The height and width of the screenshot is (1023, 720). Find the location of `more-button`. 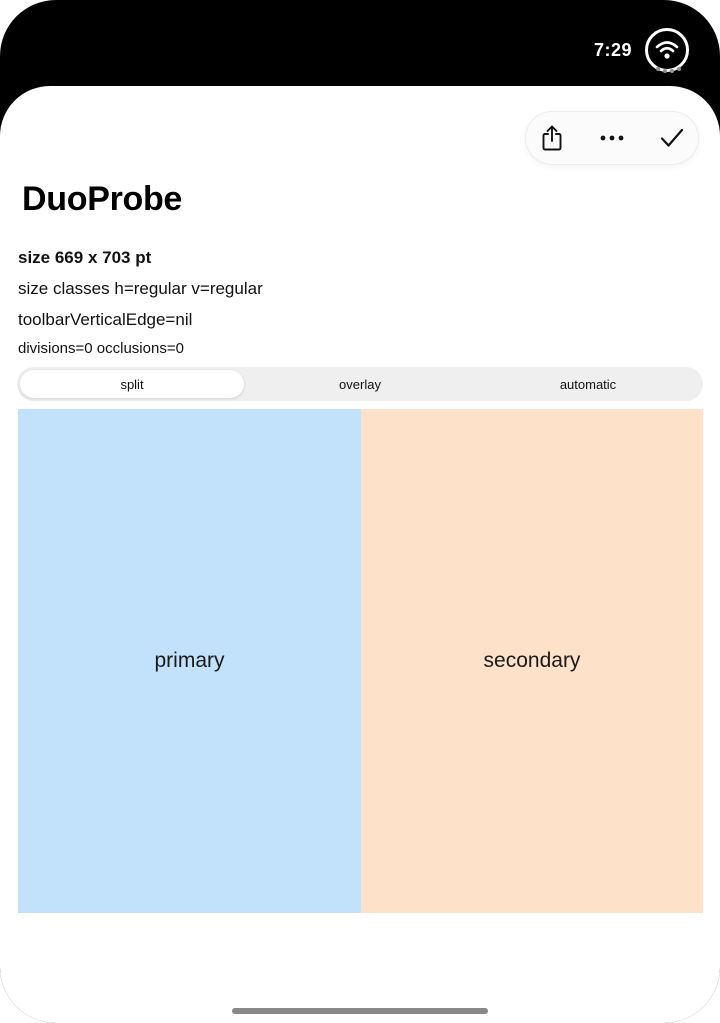

more-button is located at coordinates (612, 138).